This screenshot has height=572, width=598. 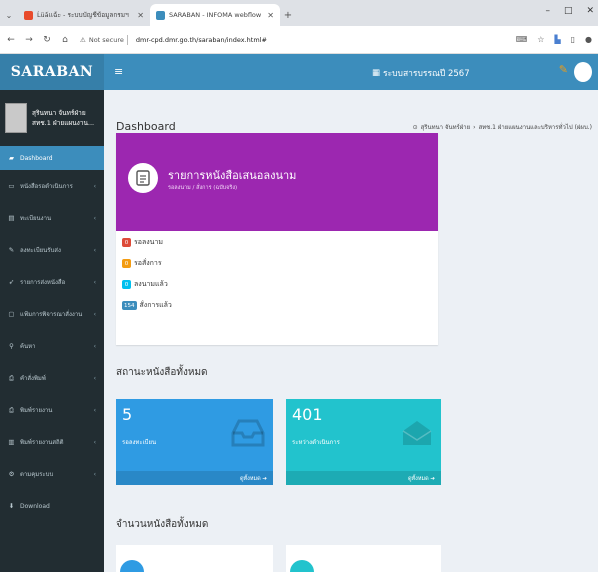 I want to click on sidebar-item: ✎ ลงทะเบียนรับส่ง ‹, so click(x=52, y=250).